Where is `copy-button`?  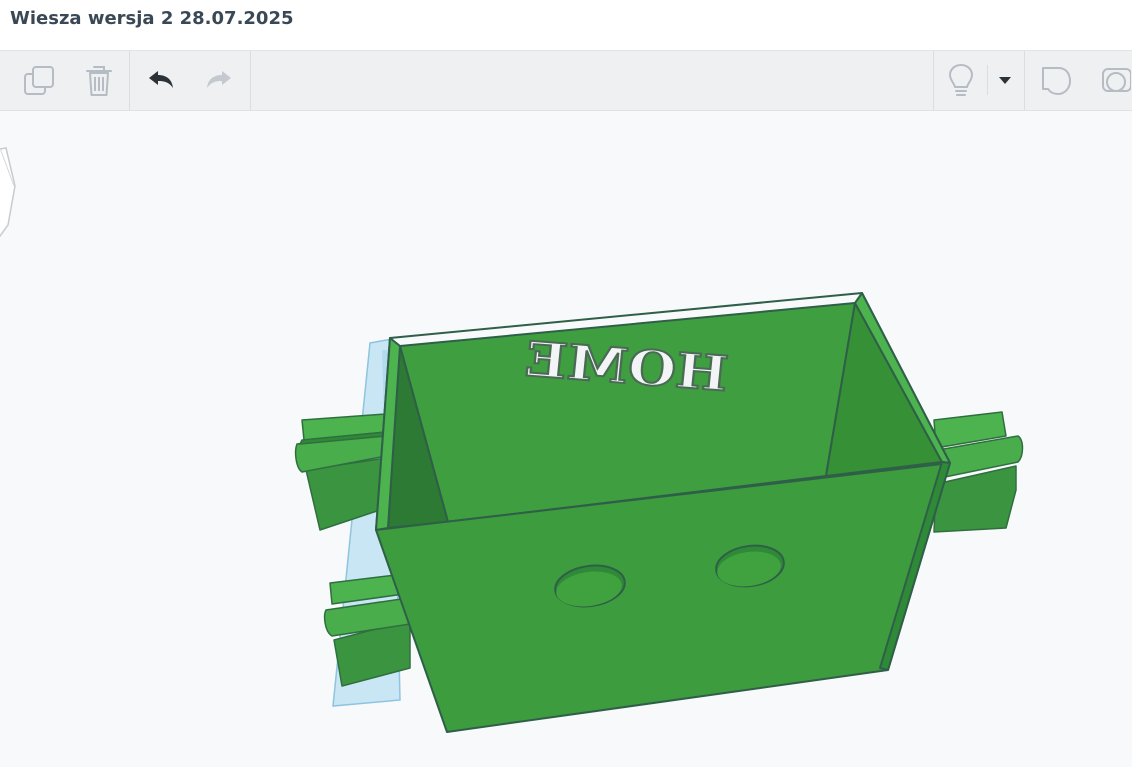 copy-button is located at coordinates (39, 80).